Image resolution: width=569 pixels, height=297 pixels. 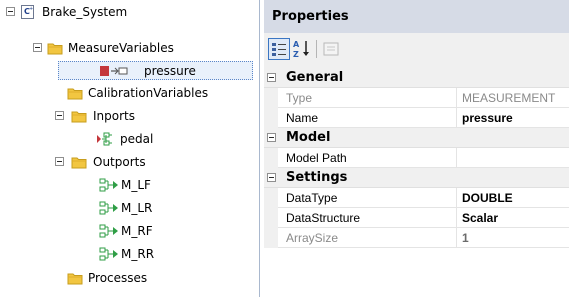 I want to click on property-value: MEASUREMENT, so click(x=509, y=98).